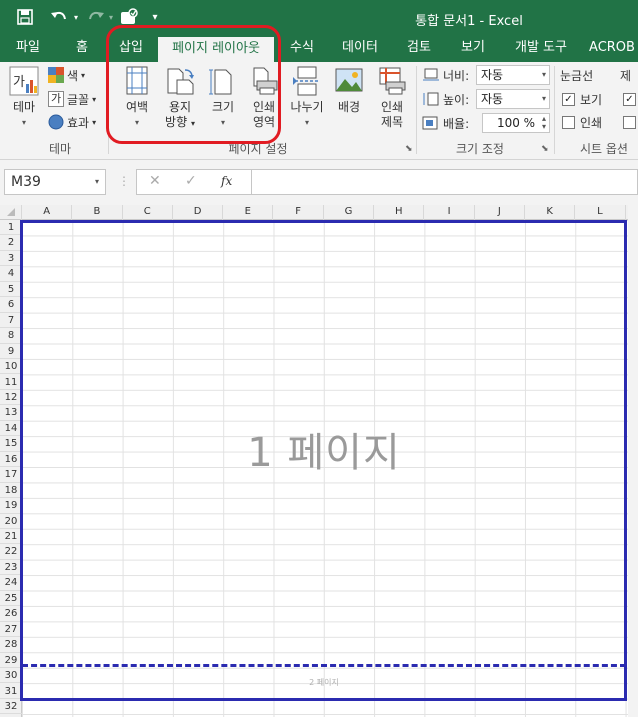  I want to click on row-header: 22, so click(11, 552).